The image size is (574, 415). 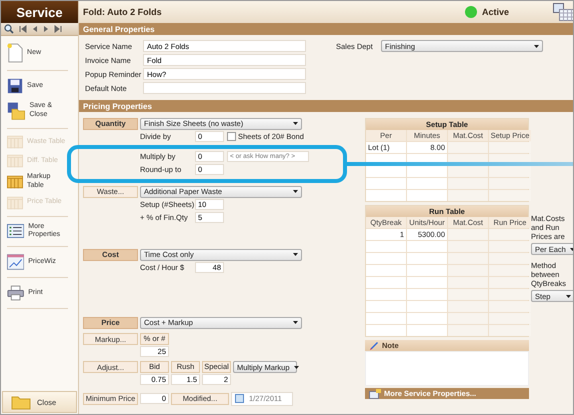 What do you see at coordinates (15, 262) in the screenshot?
I see `chart-window-icon` at bounding box center [15, 262].